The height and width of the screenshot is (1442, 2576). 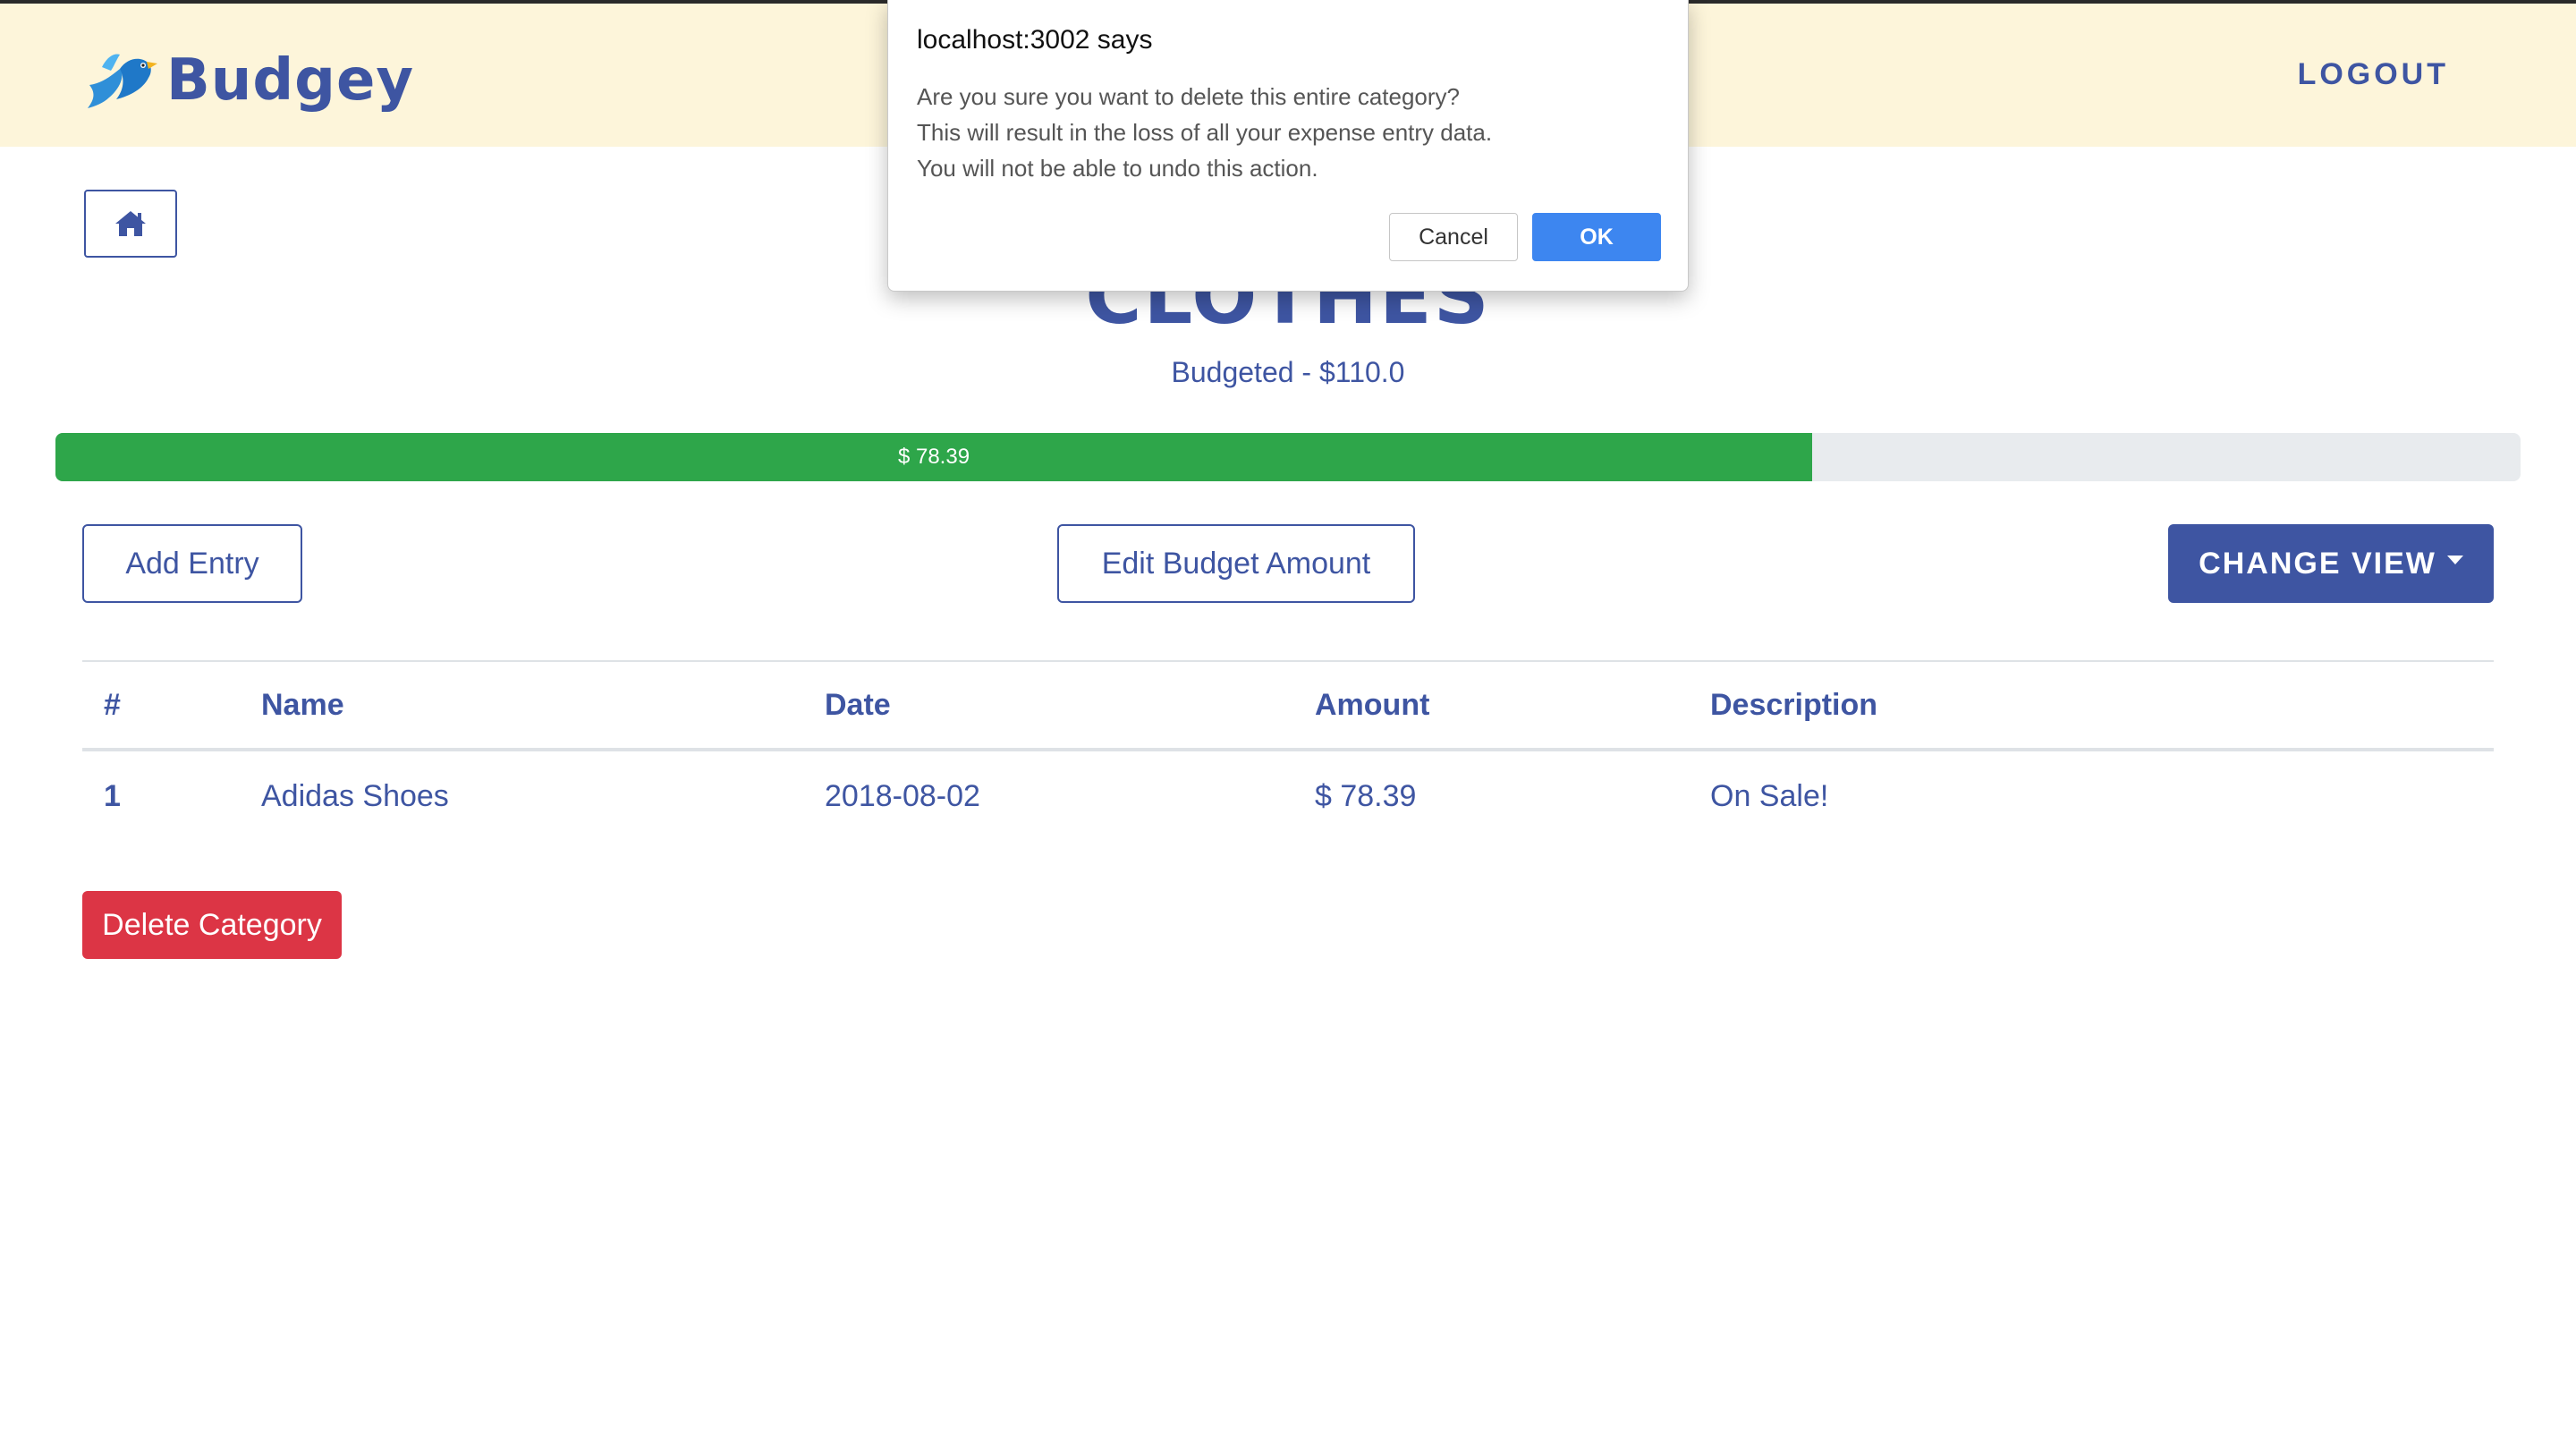 I want to click on delete-category-button: Delete Category, so click(x=212, y=925).